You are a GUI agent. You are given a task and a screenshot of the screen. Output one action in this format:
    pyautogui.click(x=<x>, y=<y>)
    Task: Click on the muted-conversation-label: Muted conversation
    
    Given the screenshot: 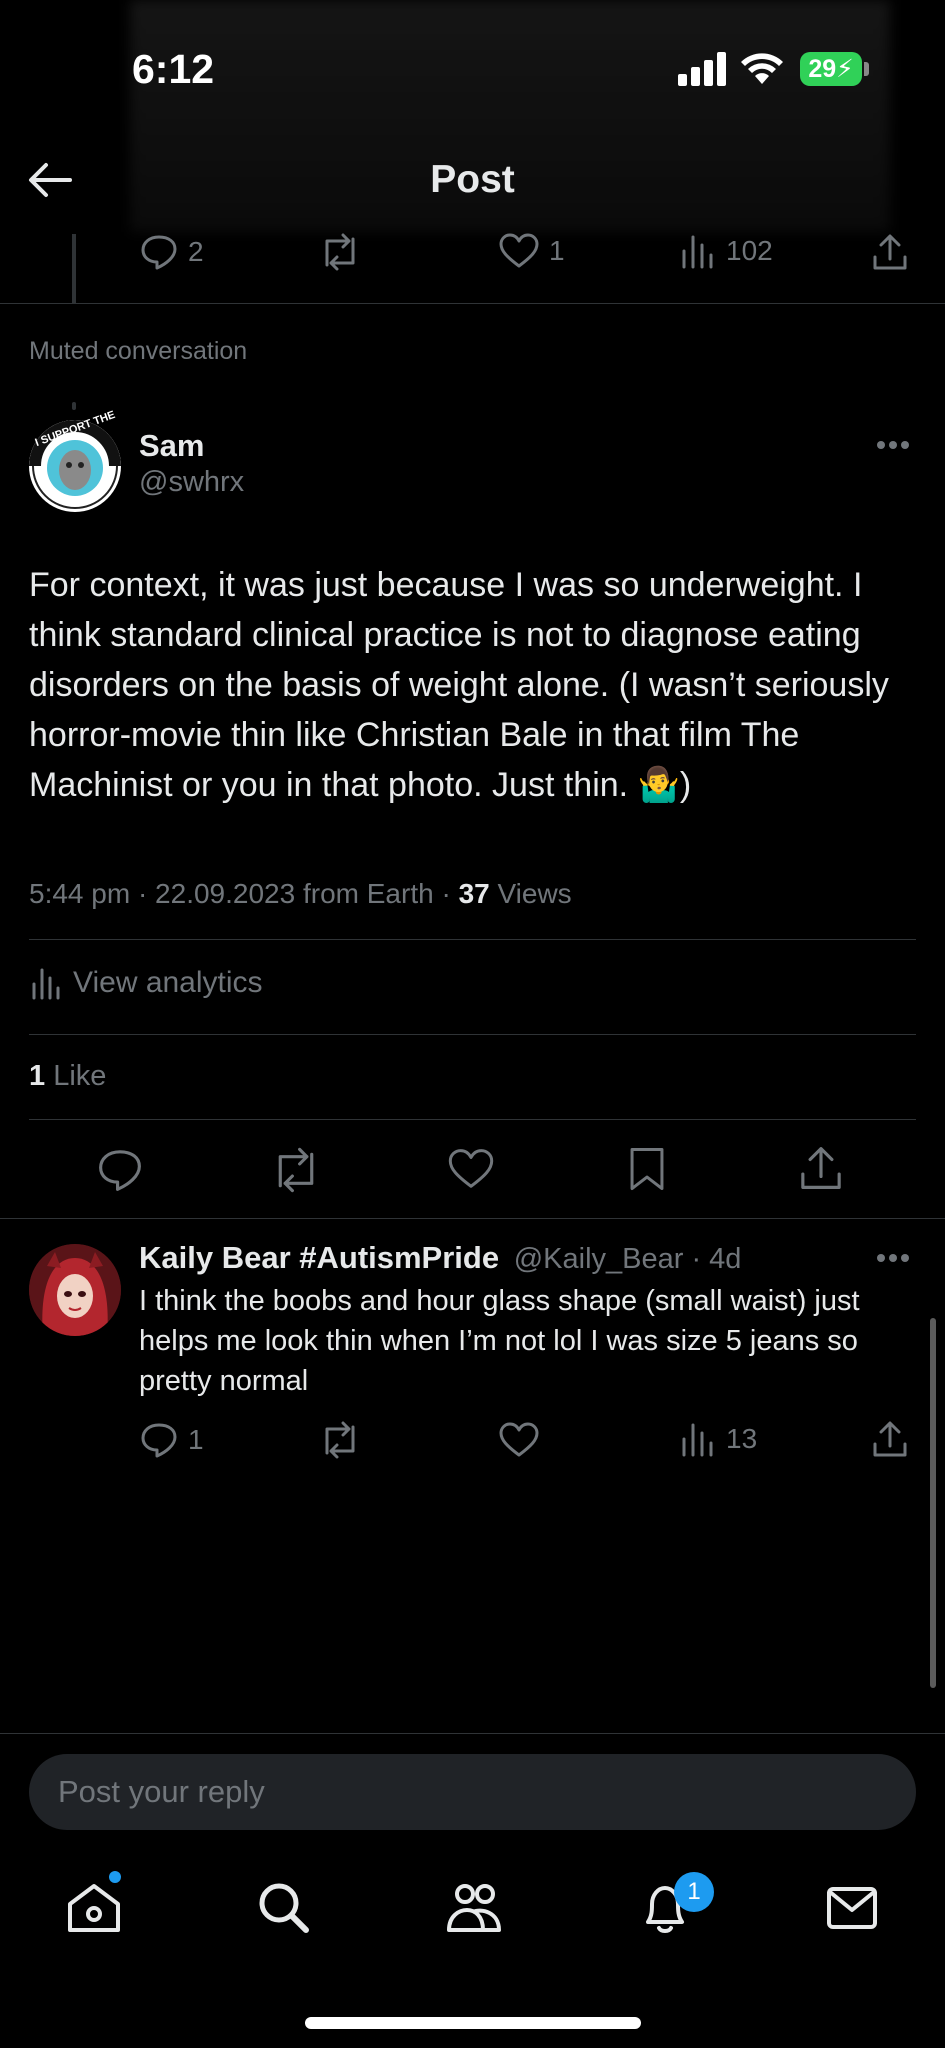 What is the action you would take?
    pyautogui.click(x=138, y=351)
    